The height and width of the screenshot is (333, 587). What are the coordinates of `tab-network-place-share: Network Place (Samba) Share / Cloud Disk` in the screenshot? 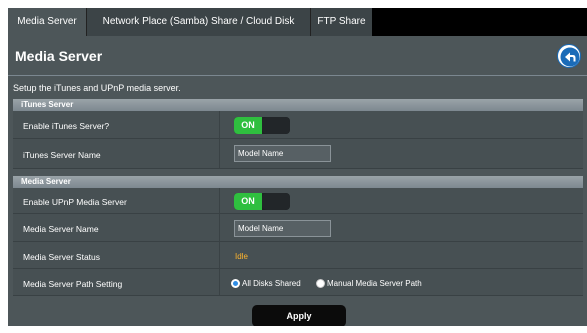 It's located at (198, 22).